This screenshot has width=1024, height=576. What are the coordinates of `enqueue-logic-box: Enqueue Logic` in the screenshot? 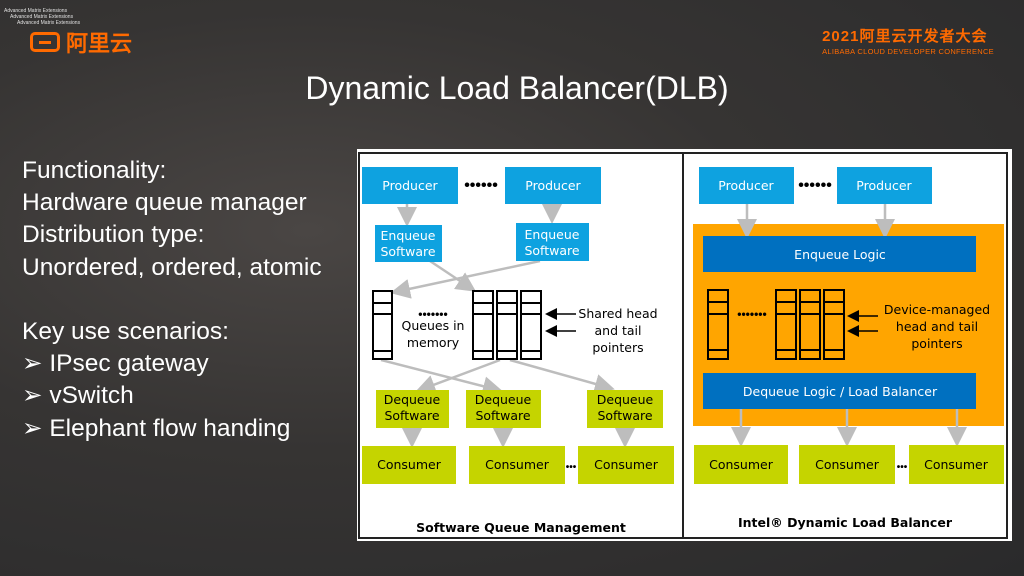 It's located at (839, 254).